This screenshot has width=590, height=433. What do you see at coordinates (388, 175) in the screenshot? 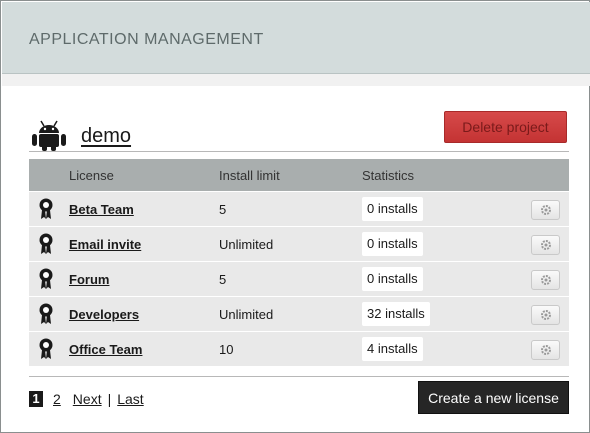
I see `column-header-statistics: Statistics` at bounding box center [388, 175].